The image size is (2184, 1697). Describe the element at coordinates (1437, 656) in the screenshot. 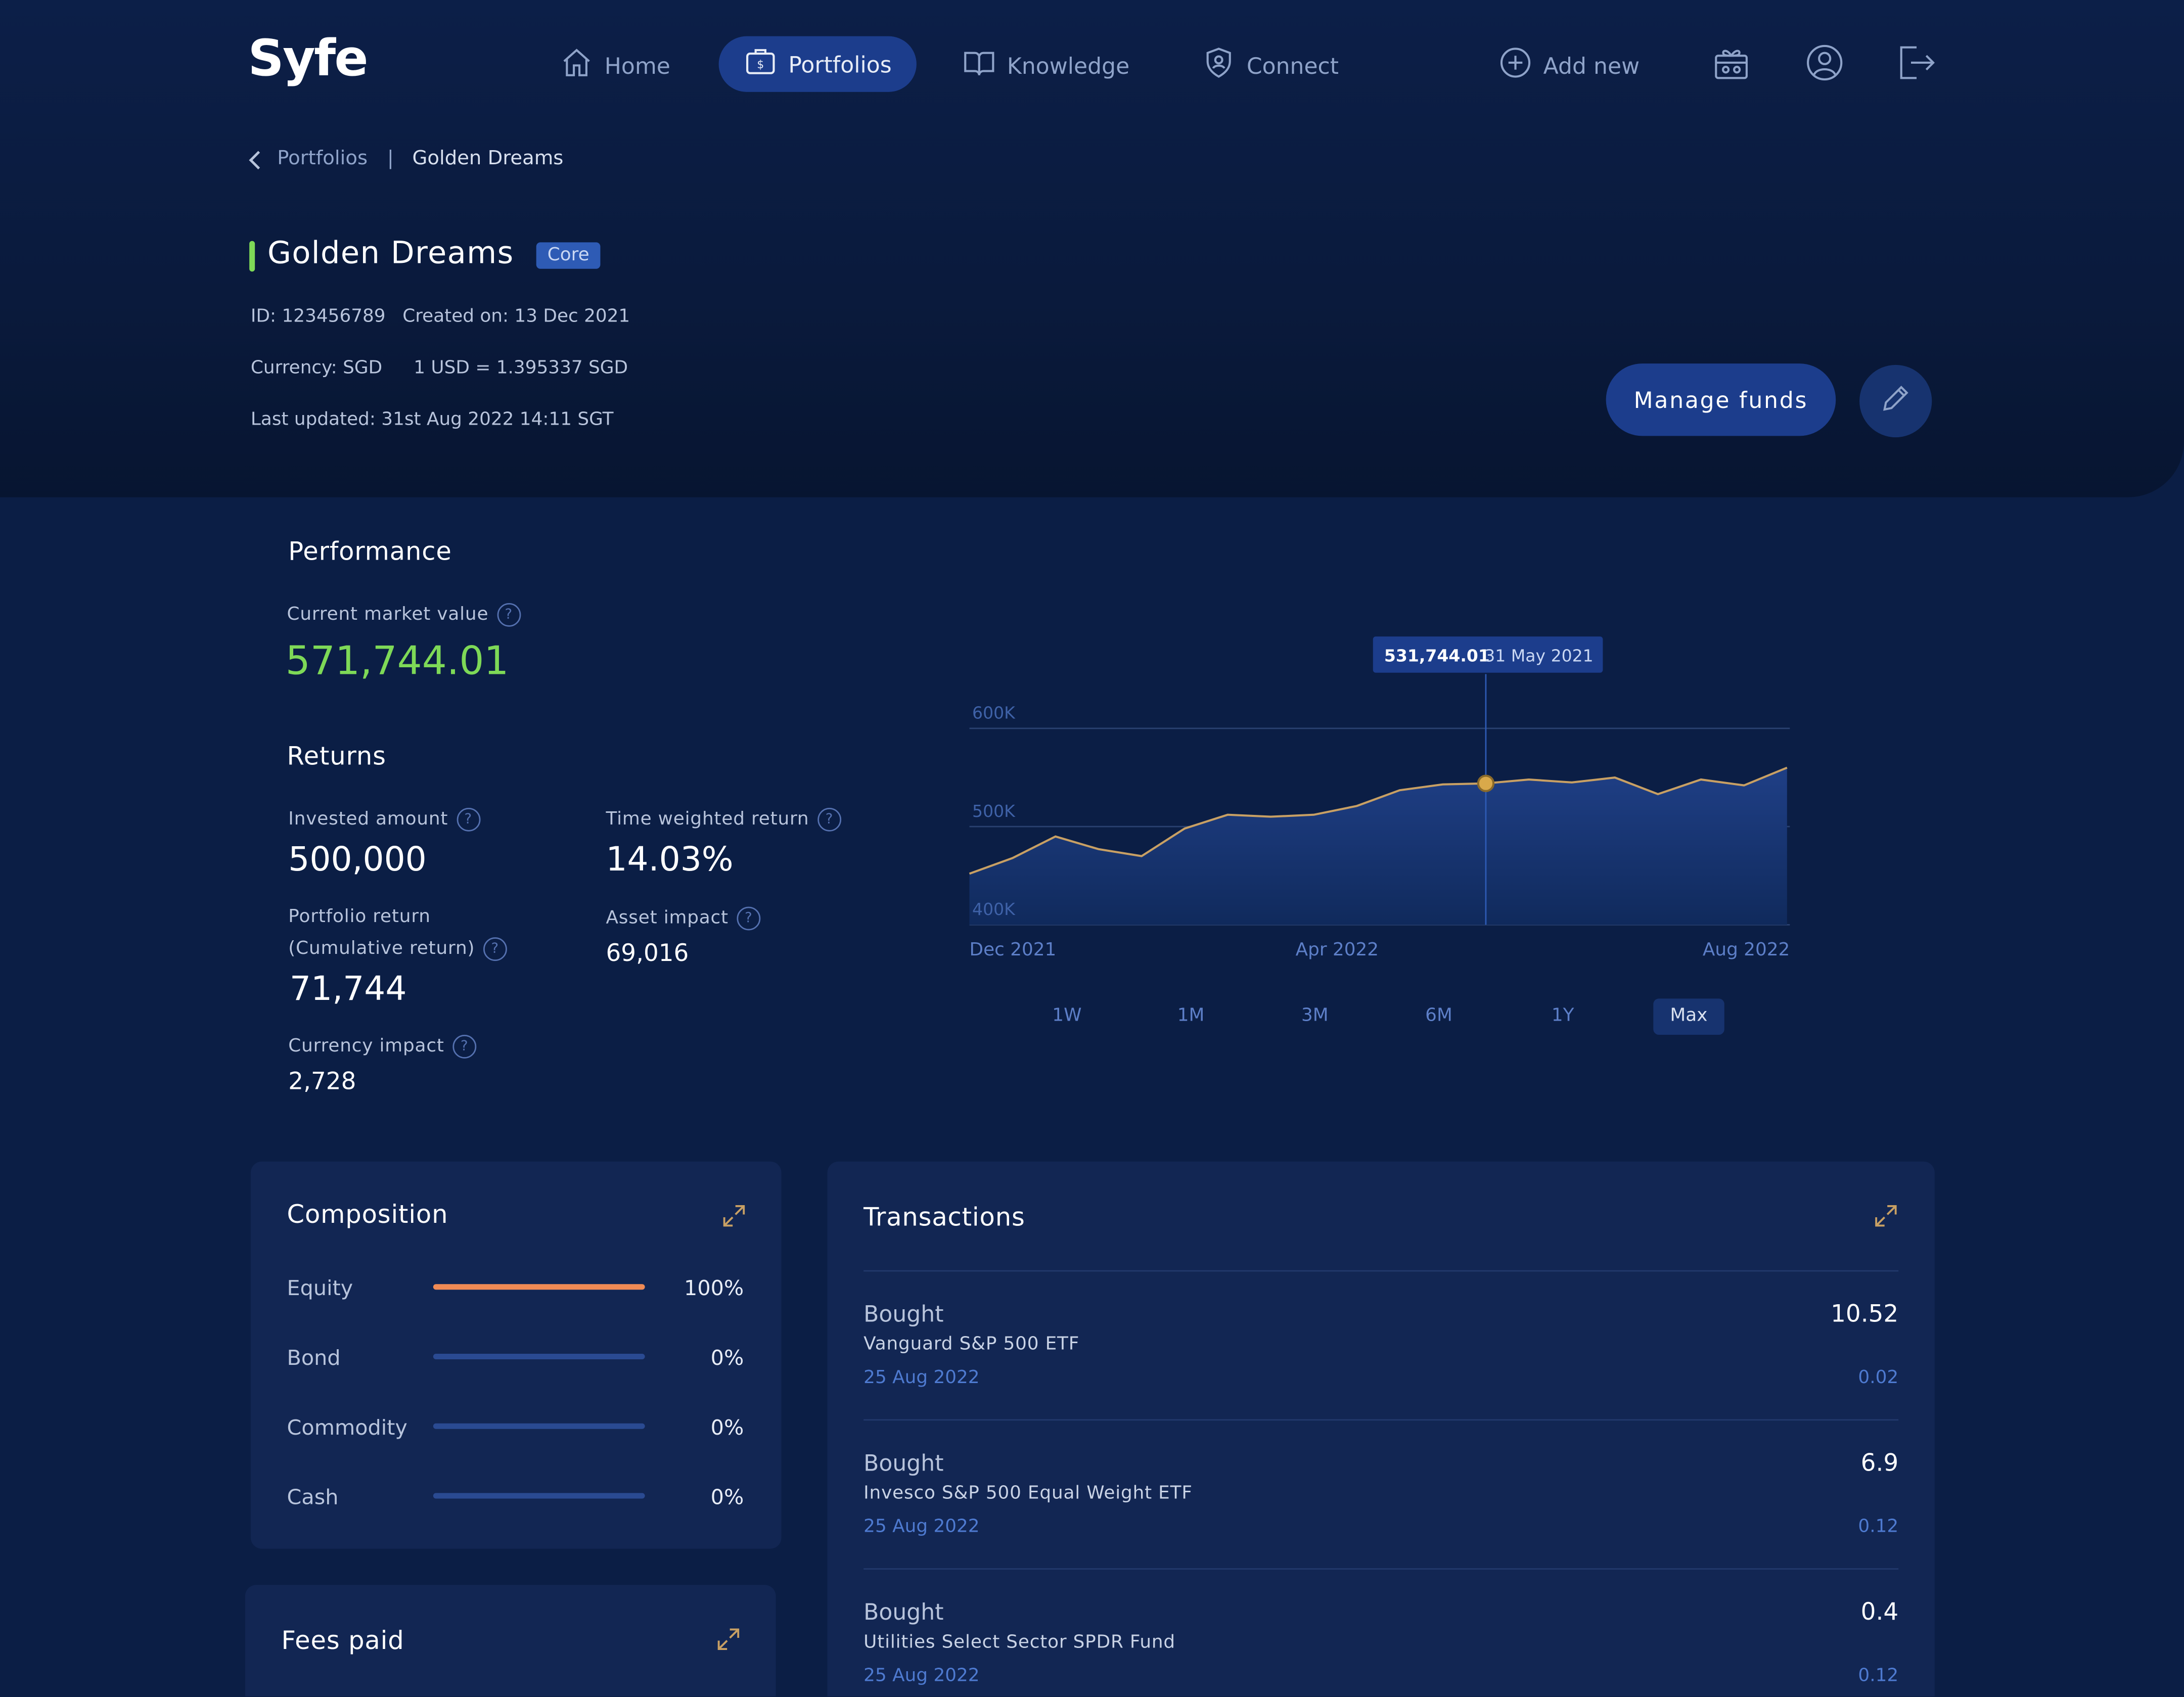

I see `tooltip-value: 531,744.01` at that location.